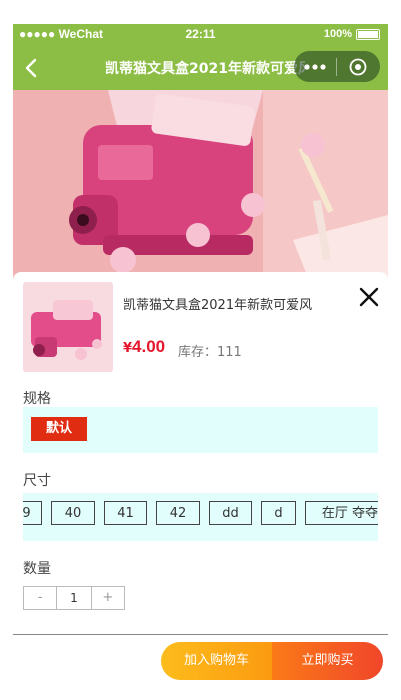 This screenshot has width=401, height=700. What do you see at coordinates (37, 399) in the screenshot?
I see `spec-label: 规格` at bounding box center [37, 399].